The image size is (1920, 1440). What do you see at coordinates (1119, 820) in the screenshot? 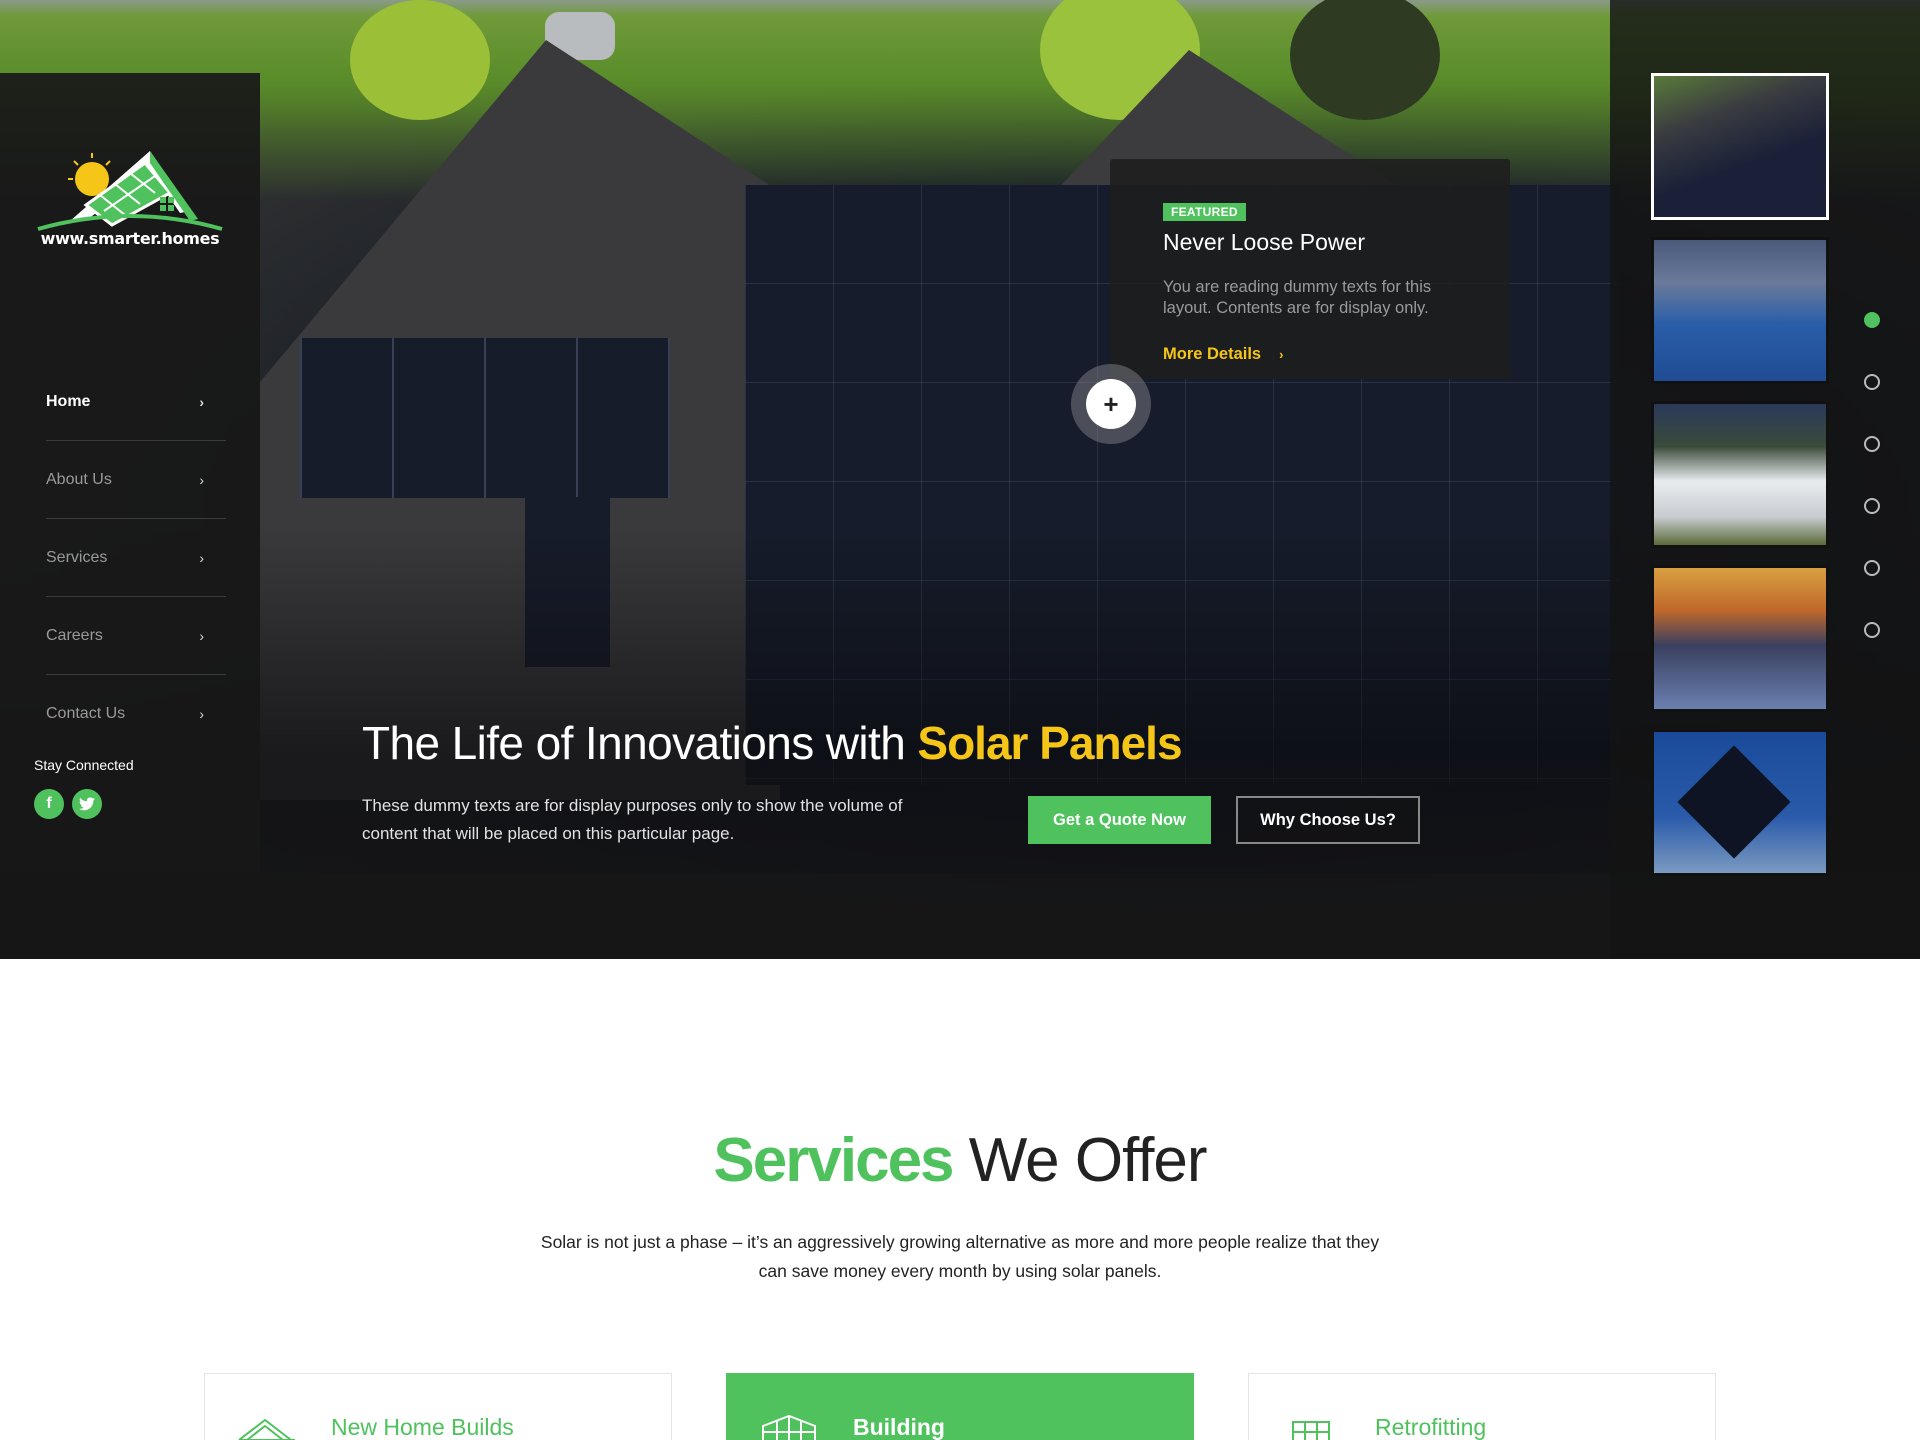
I see `get-quote-button: Get a Quote Now` at bounding box center [1119, 820].